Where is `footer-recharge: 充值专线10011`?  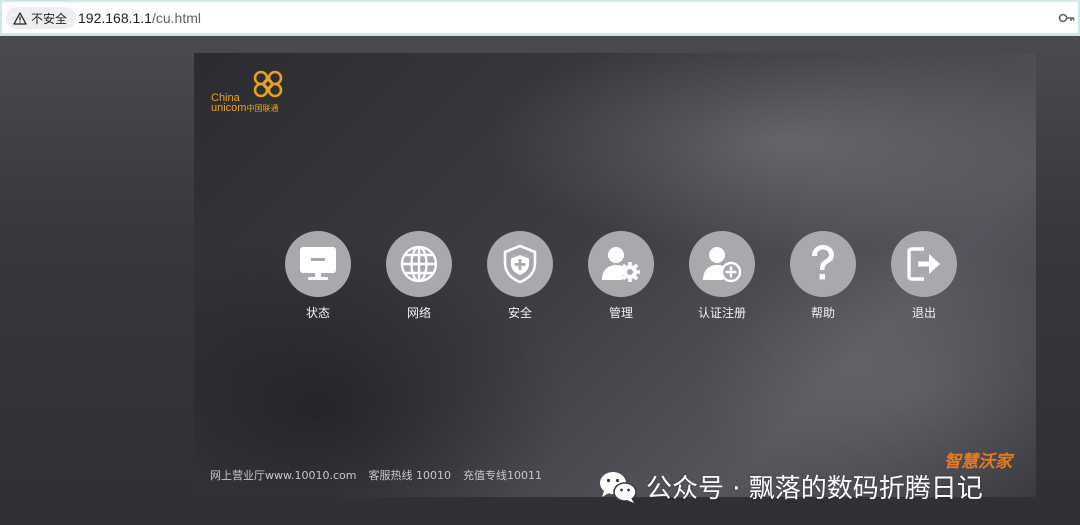
footer-recharge: 充值专线10011 is located at coordinates (502, 475).